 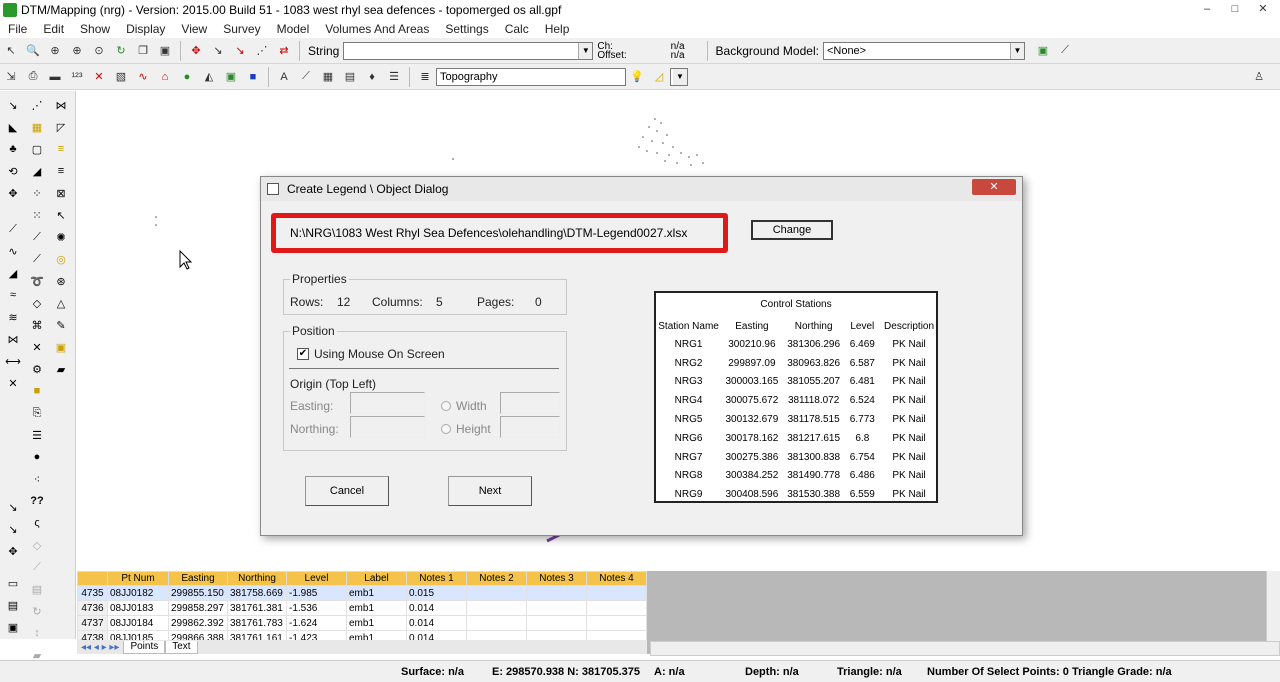 What do you see at coordinates (145, 29) in the screenshot?
I see `menu-display: Display` at bounding box center [145, 29].